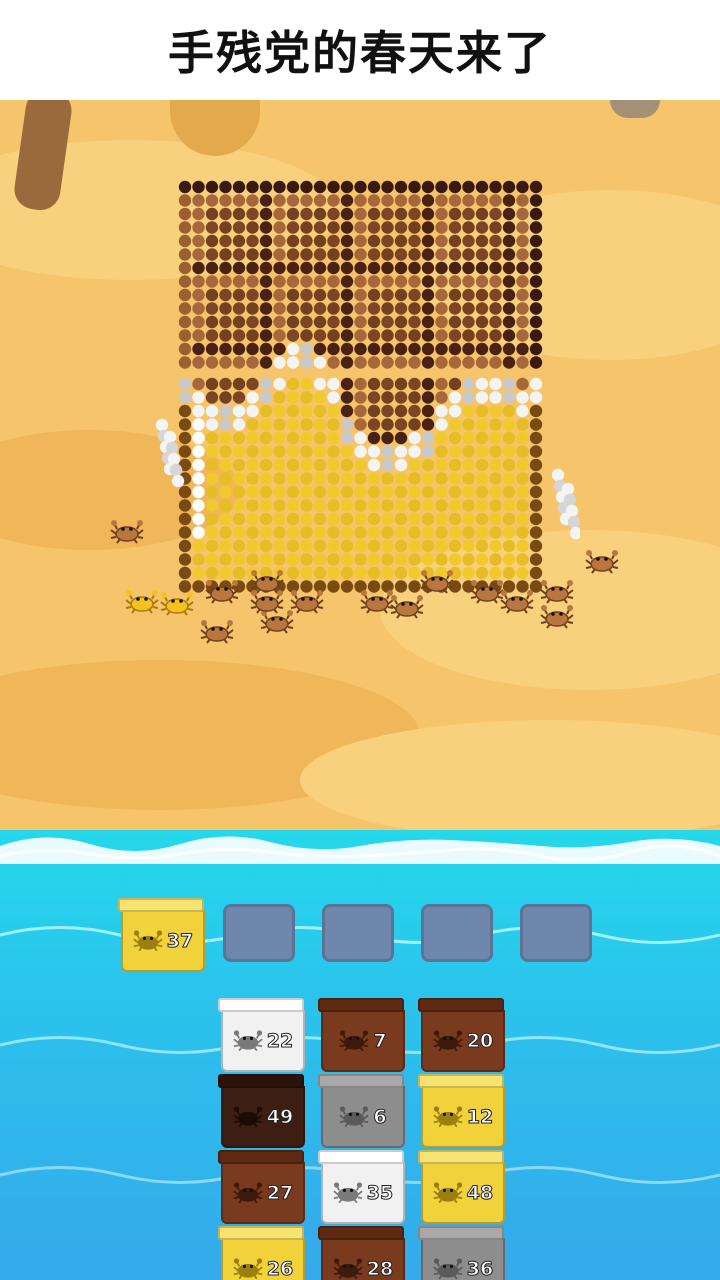 Image resolution: width=720 pixels, height=1280 pixels. I want to click on filled-slot-box: 37, so click(161, 935).